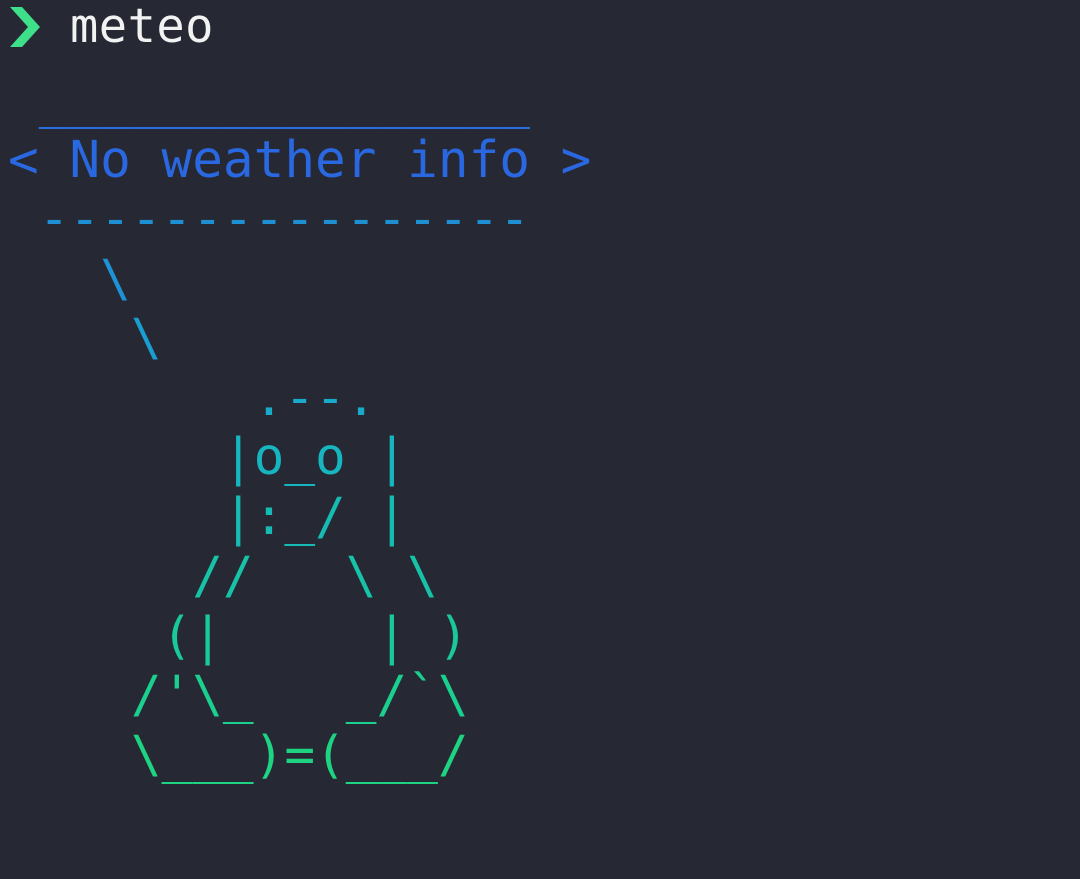 Image resolution: width=1080 pixels, height=879 pixels. I want to click on command-text: meteo, so click(142, 27).